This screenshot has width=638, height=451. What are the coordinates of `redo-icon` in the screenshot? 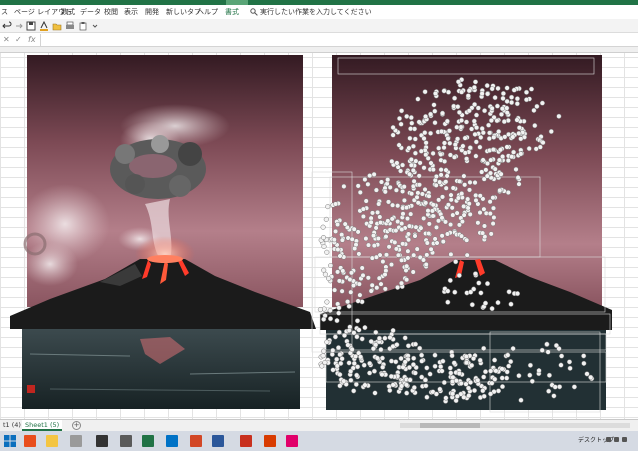 It's located at (18, 26).